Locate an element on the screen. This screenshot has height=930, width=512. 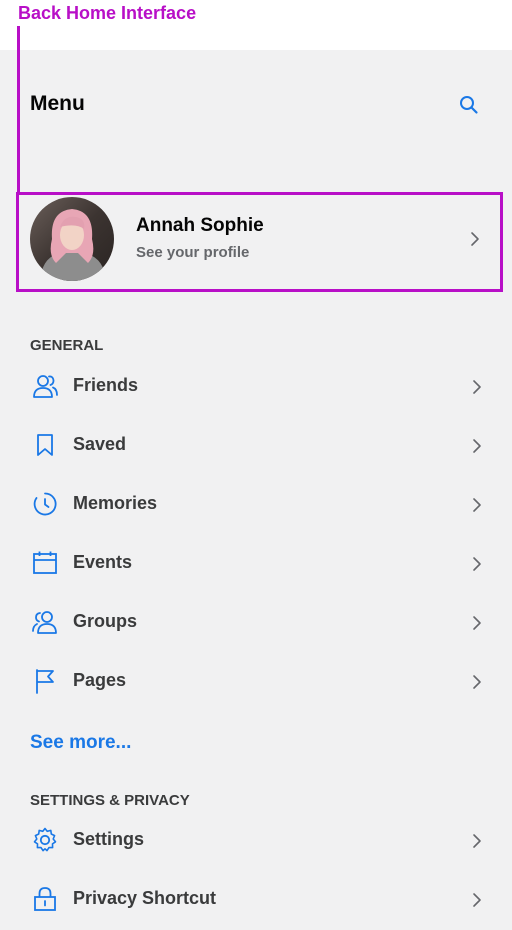
search-button is located at coordinates (469, 105).